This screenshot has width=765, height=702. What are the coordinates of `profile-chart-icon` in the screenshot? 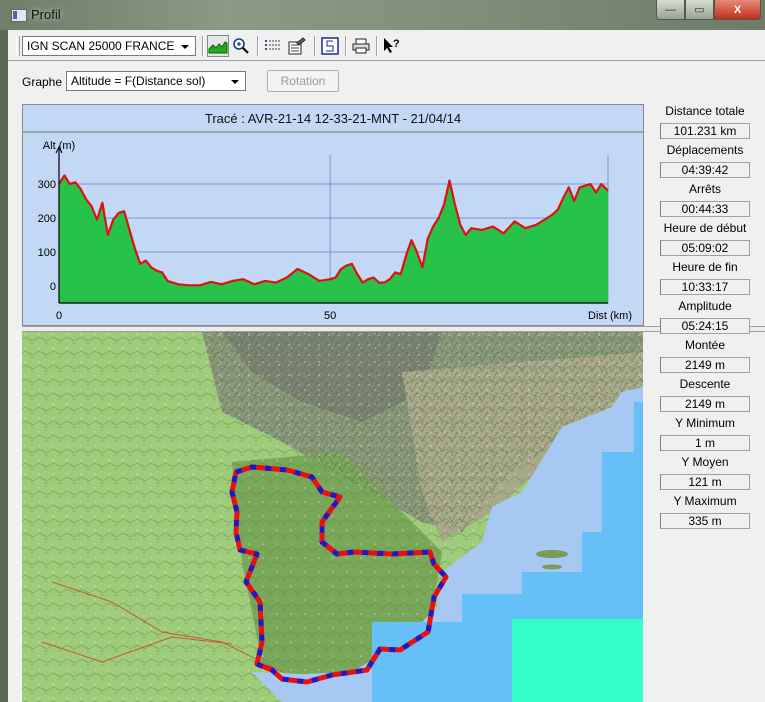 It's located at (218, 47).